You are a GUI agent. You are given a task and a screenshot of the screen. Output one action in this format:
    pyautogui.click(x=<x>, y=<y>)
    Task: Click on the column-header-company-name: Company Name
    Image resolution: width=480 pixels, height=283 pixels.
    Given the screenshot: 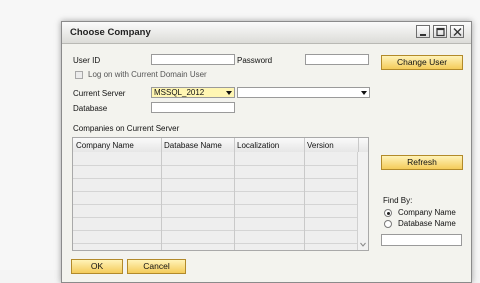 What is the action you would take?
    pyautogui.click(x=105, y=145)
    